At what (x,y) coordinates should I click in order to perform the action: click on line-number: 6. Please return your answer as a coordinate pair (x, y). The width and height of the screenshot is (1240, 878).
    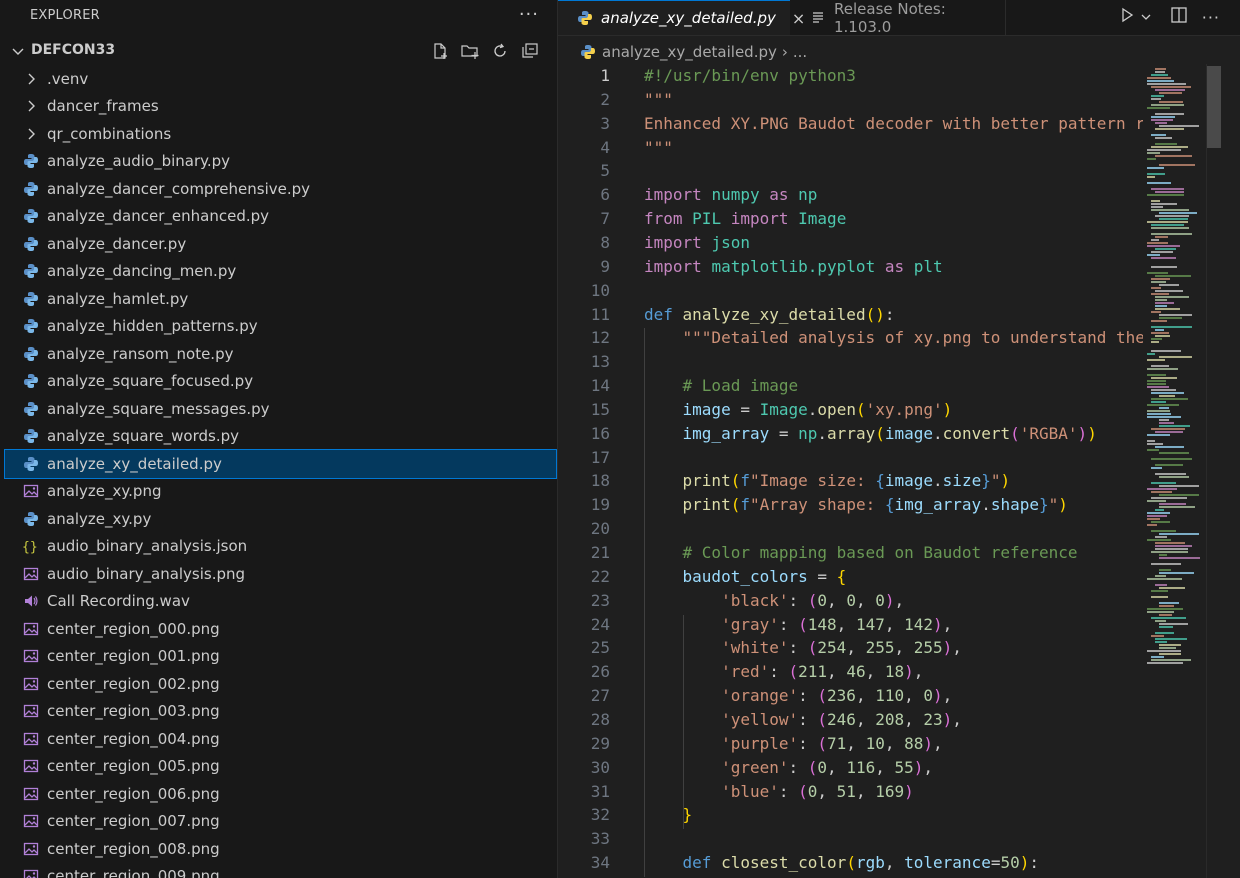
    Looking at the image, I should click on (605, 195).